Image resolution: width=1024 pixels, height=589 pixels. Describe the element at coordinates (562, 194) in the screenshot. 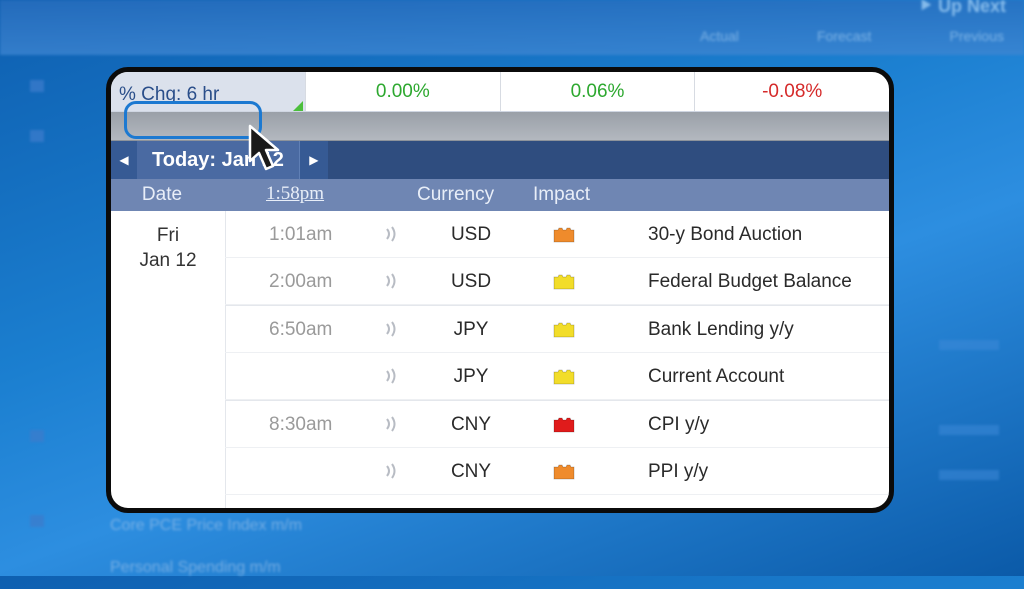

I see `header-impact: Impact` at that location.